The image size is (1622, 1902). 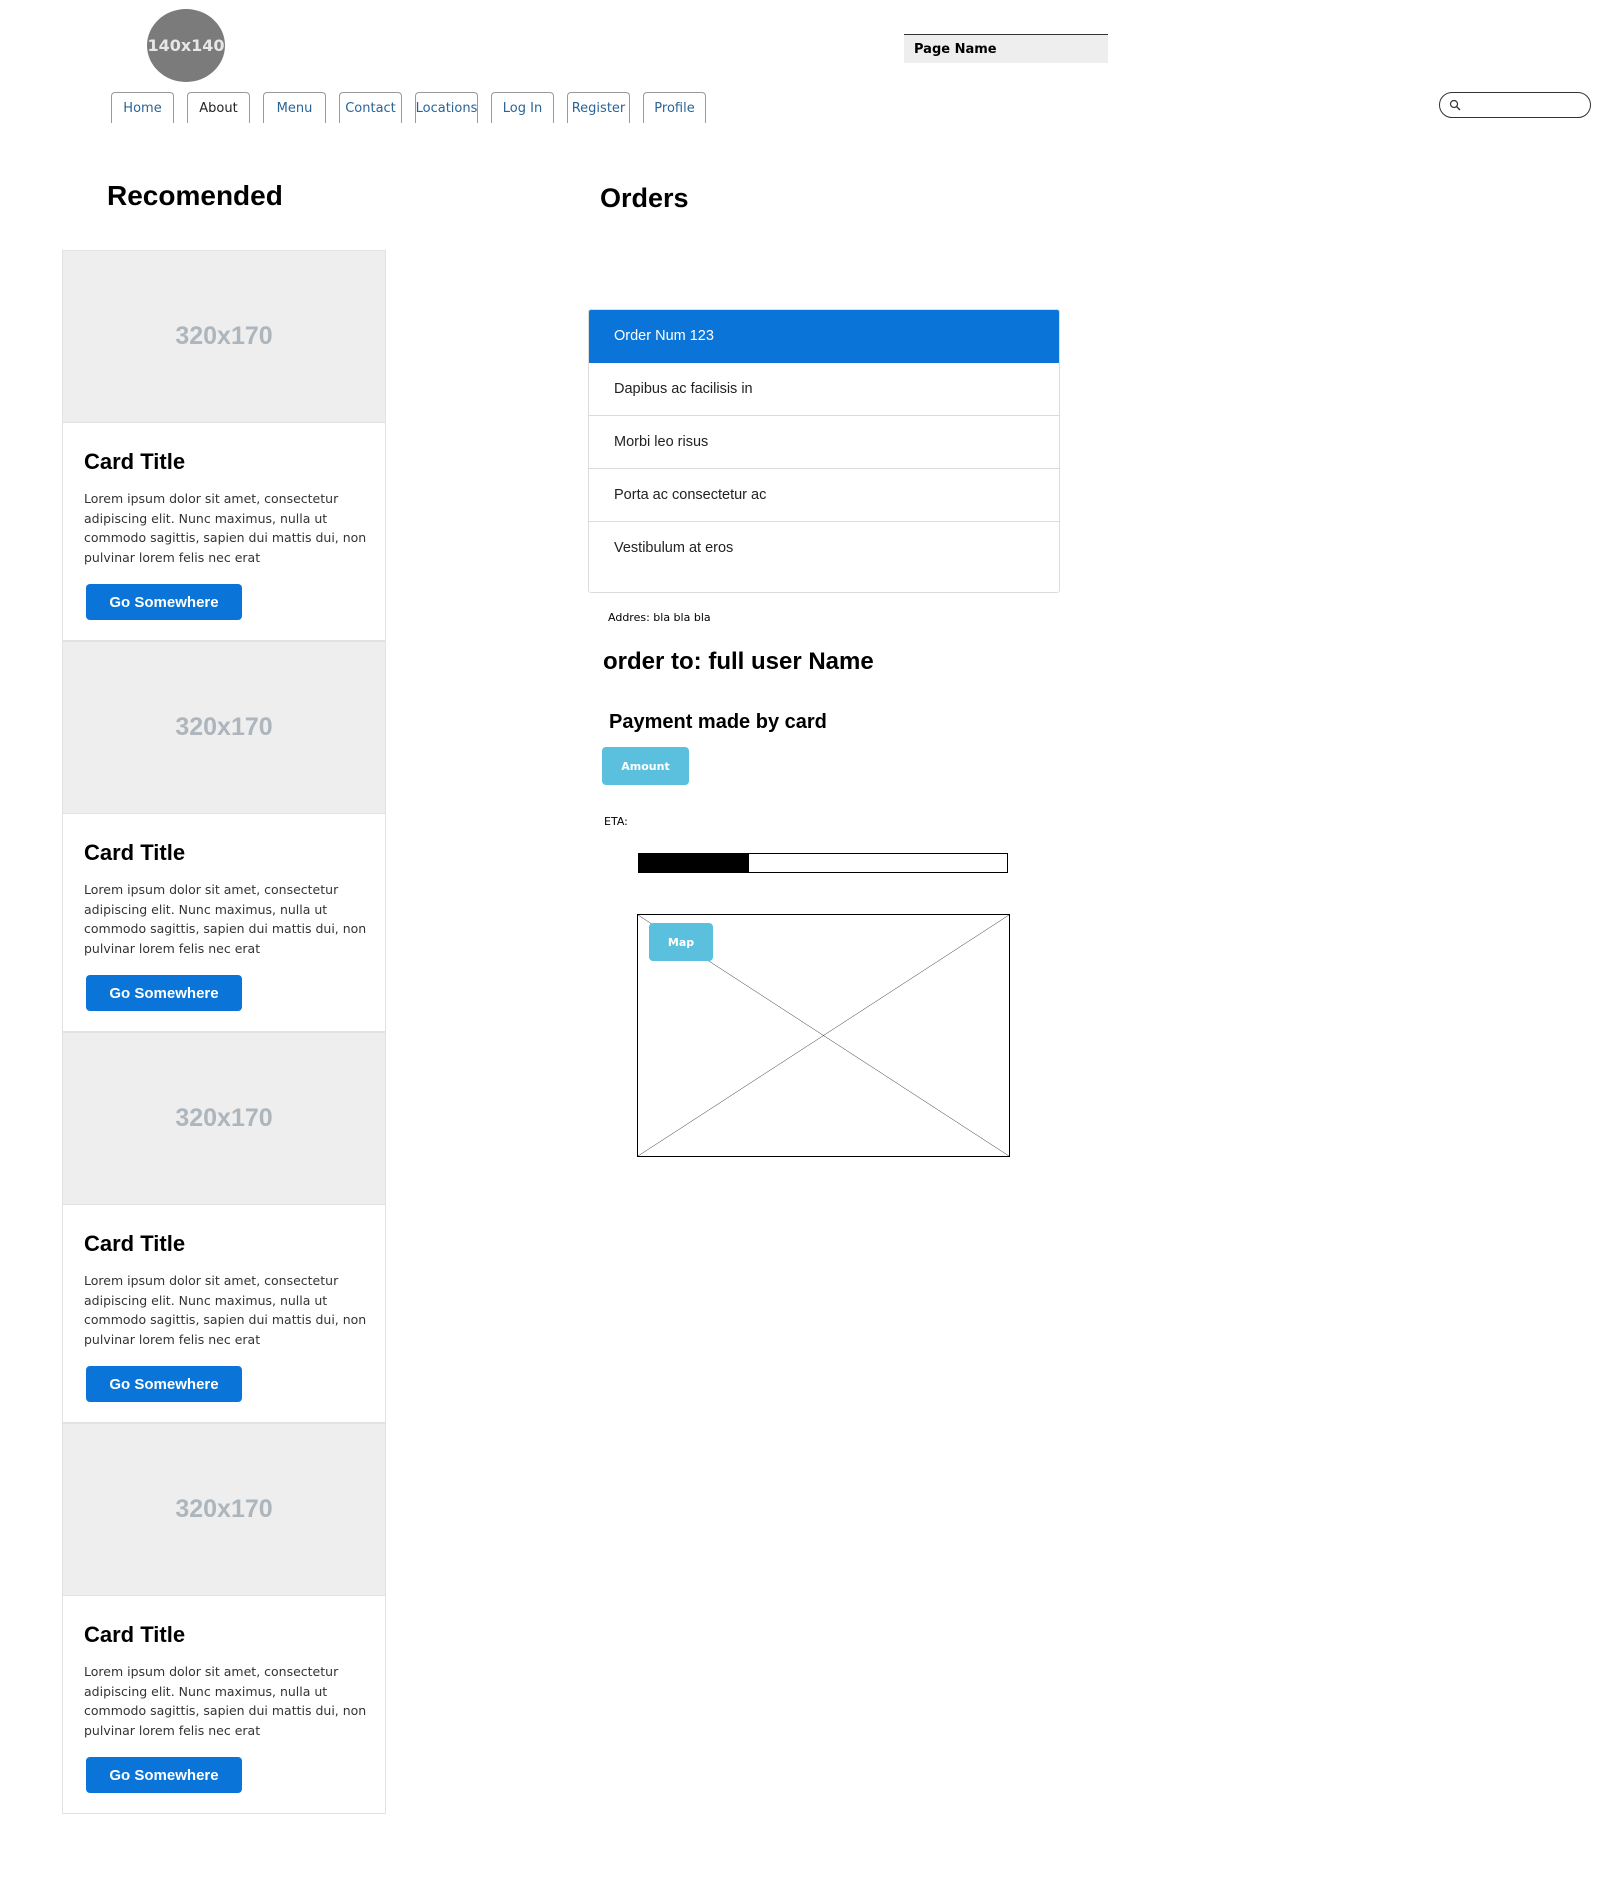 I want to click on tab-menu: Menu, so click(x=294, y=107).